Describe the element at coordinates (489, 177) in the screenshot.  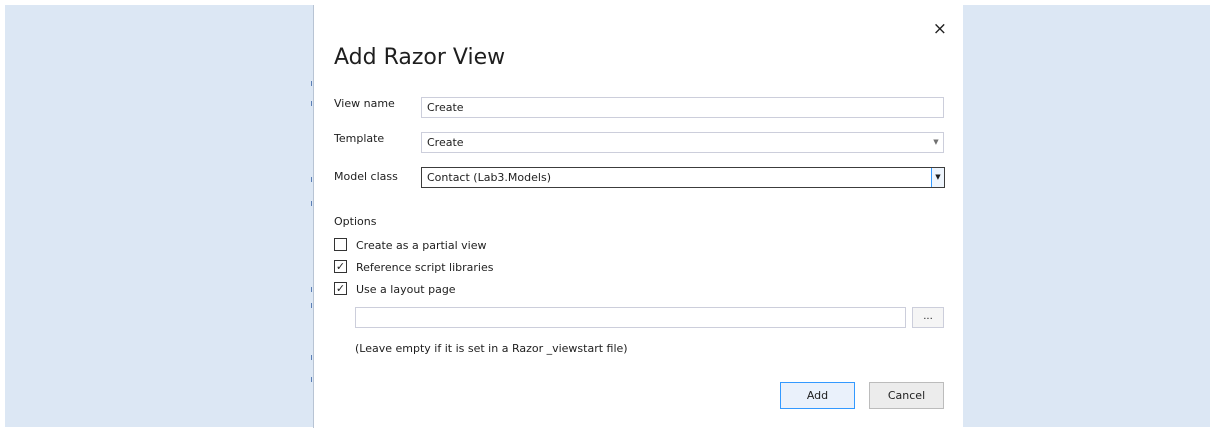
I see `model-class-value: Contact (Lab3.Models)` at that location.